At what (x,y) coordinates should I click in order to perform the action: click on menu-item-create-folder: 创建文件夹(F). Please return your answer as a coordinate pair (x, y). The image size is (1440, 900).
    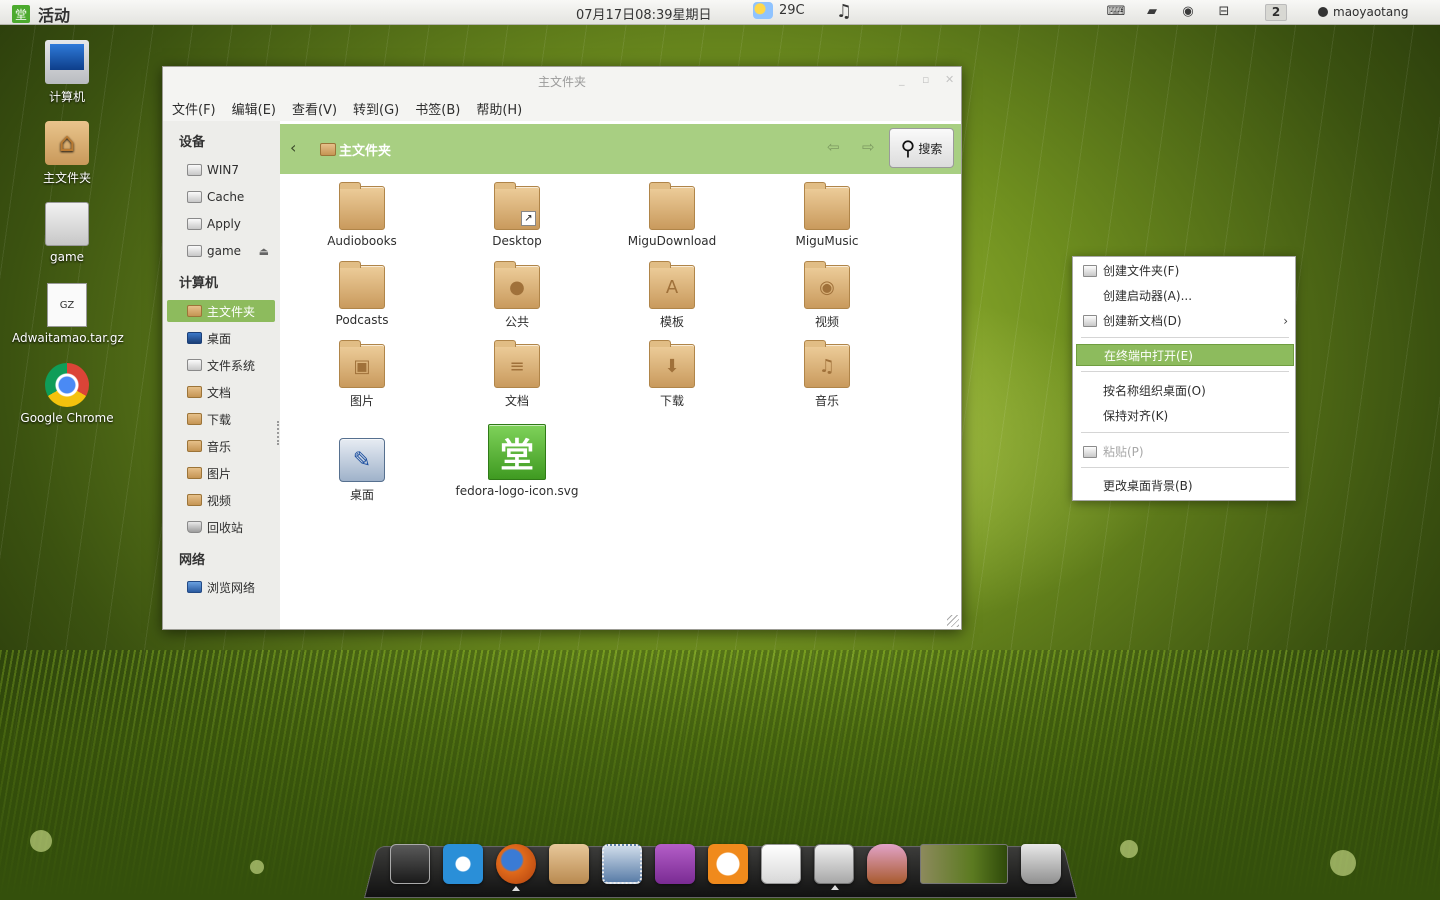
    Looking at the image, I should click on (1185, 271).